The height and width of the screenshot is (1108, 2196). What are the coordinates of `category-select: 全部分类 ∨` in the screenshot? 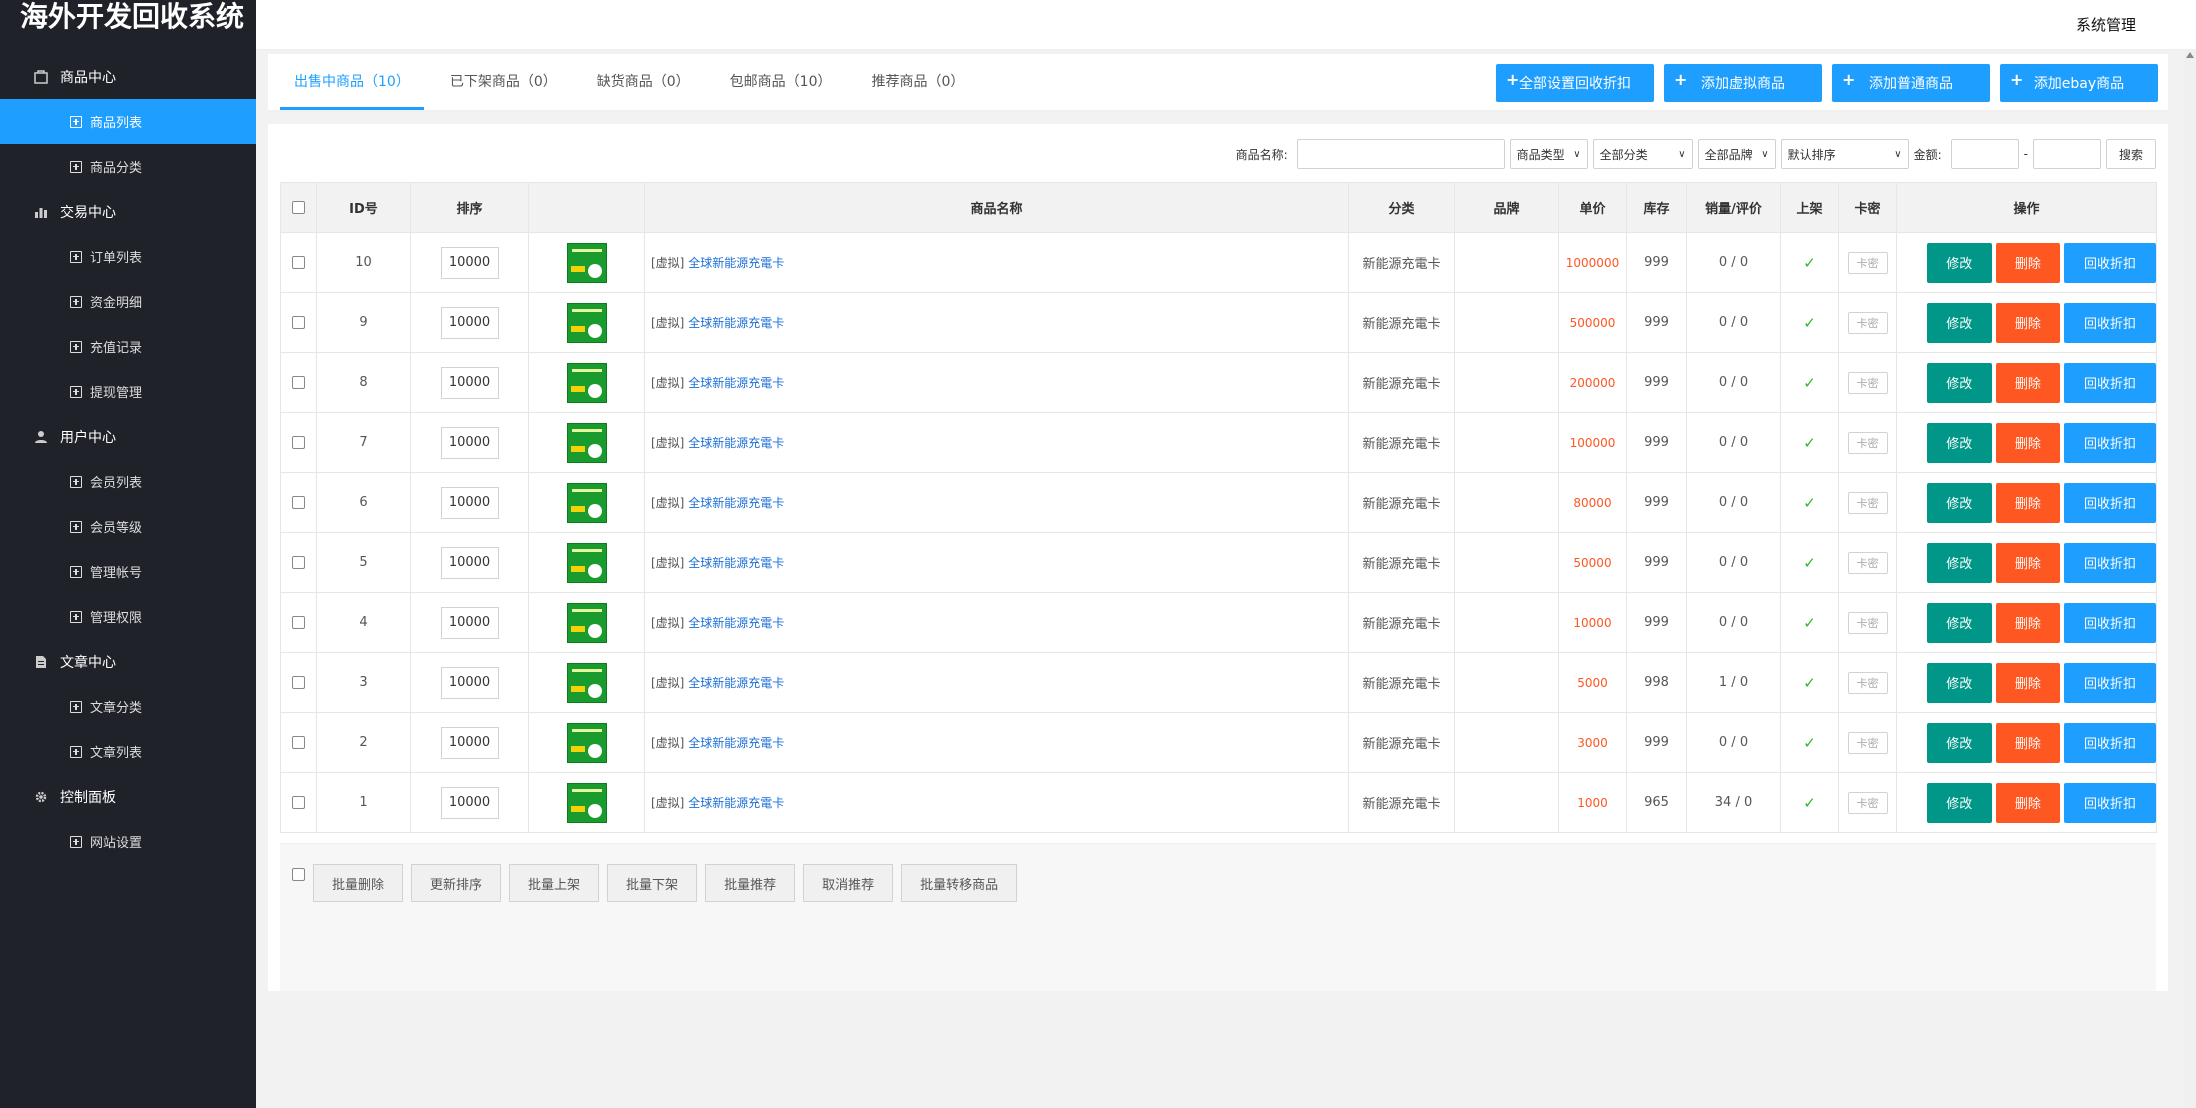 It's located at (1642, 154).